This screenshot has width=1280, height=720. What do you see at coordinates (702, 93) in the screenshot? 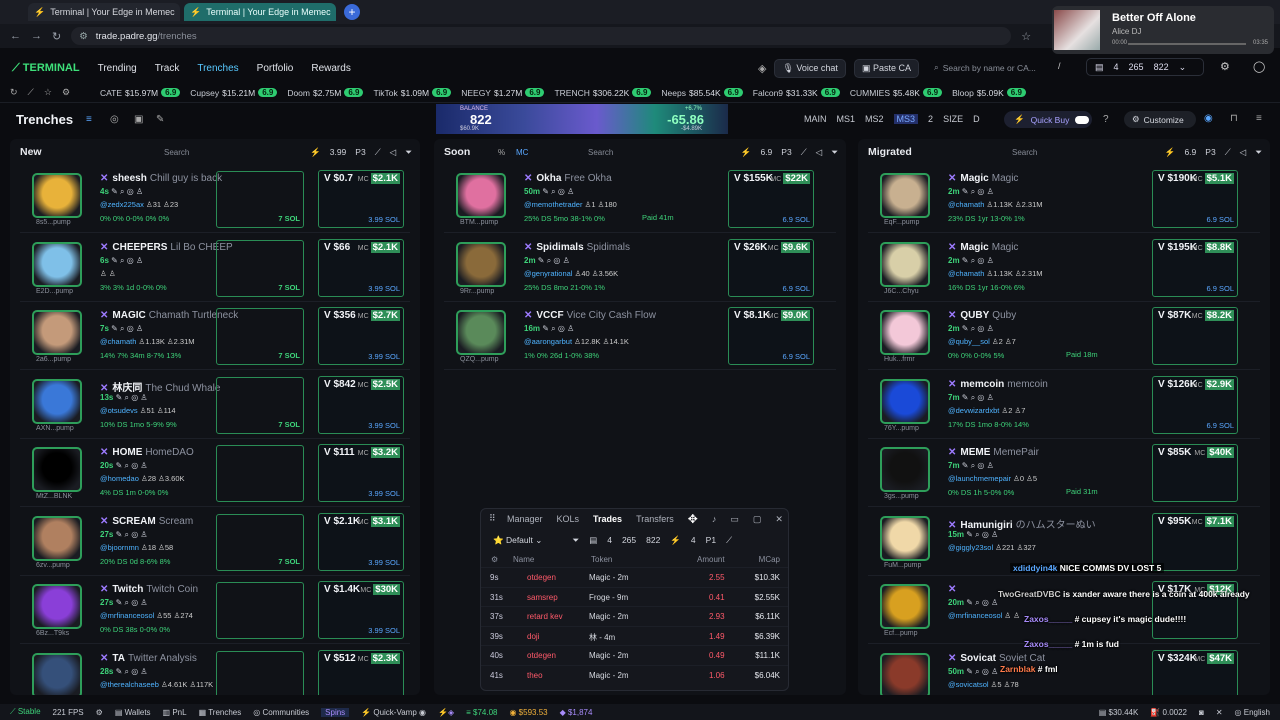
I see `ticker-item: Neeps $85.54K 6.9` at bounding box center [702, 93].